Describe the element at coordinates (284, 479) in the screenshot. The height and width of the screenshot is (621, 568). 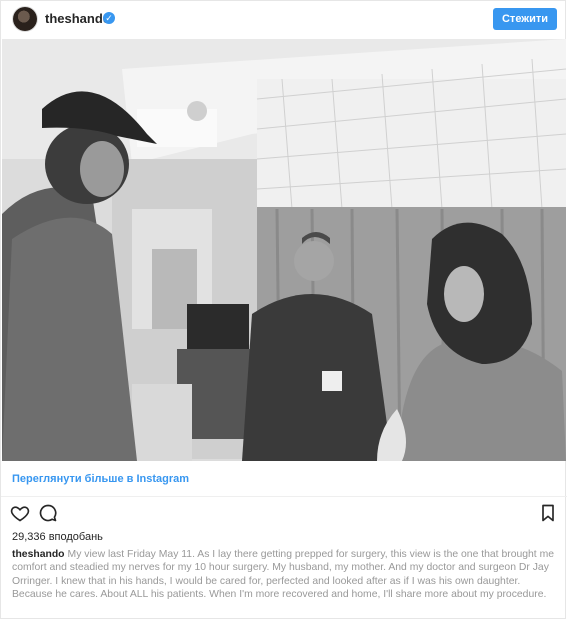
I see `view-more-bar: Переглянути більше в Instagram` at that location.